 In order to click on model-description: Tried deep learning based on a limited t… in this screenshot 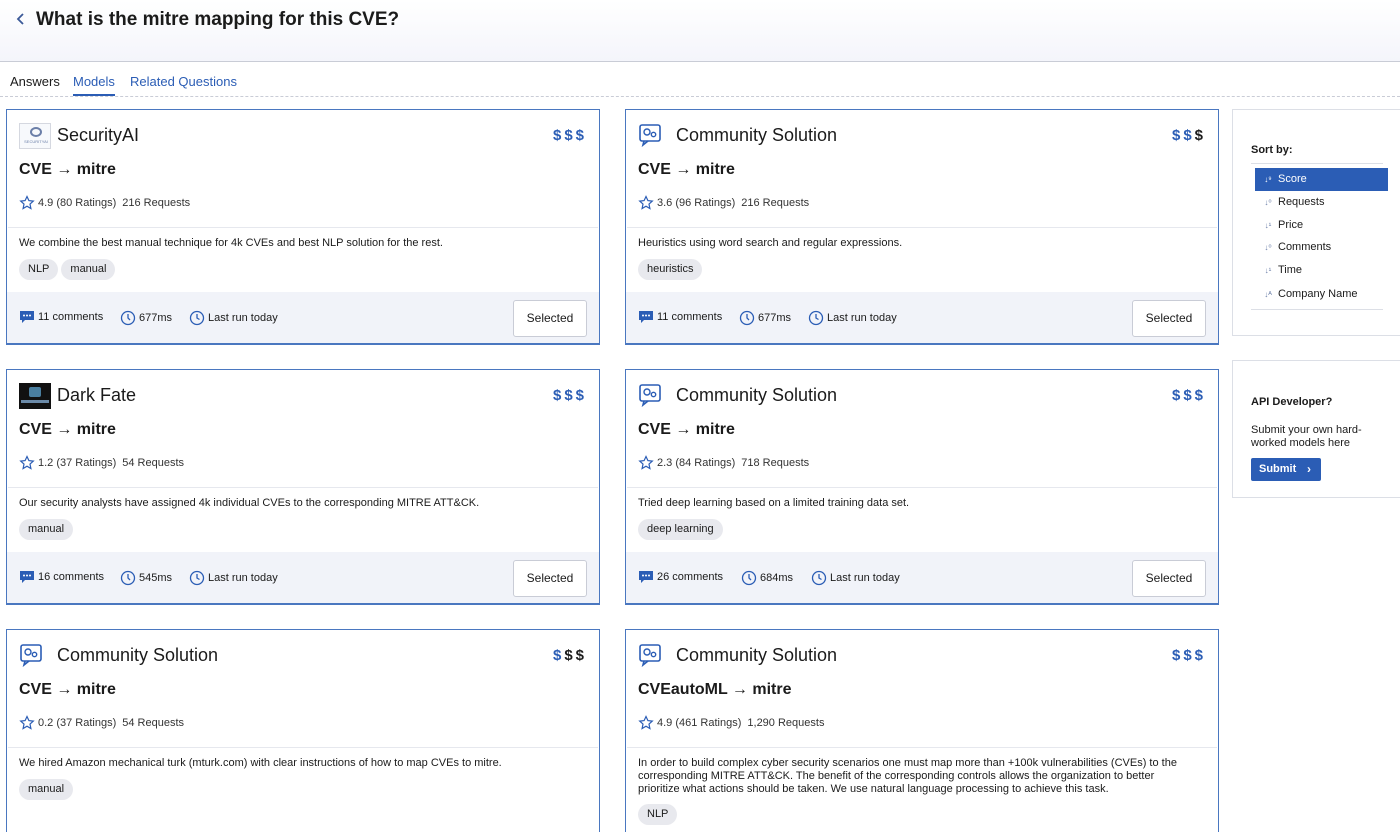, I will do `click(774, 503)`.